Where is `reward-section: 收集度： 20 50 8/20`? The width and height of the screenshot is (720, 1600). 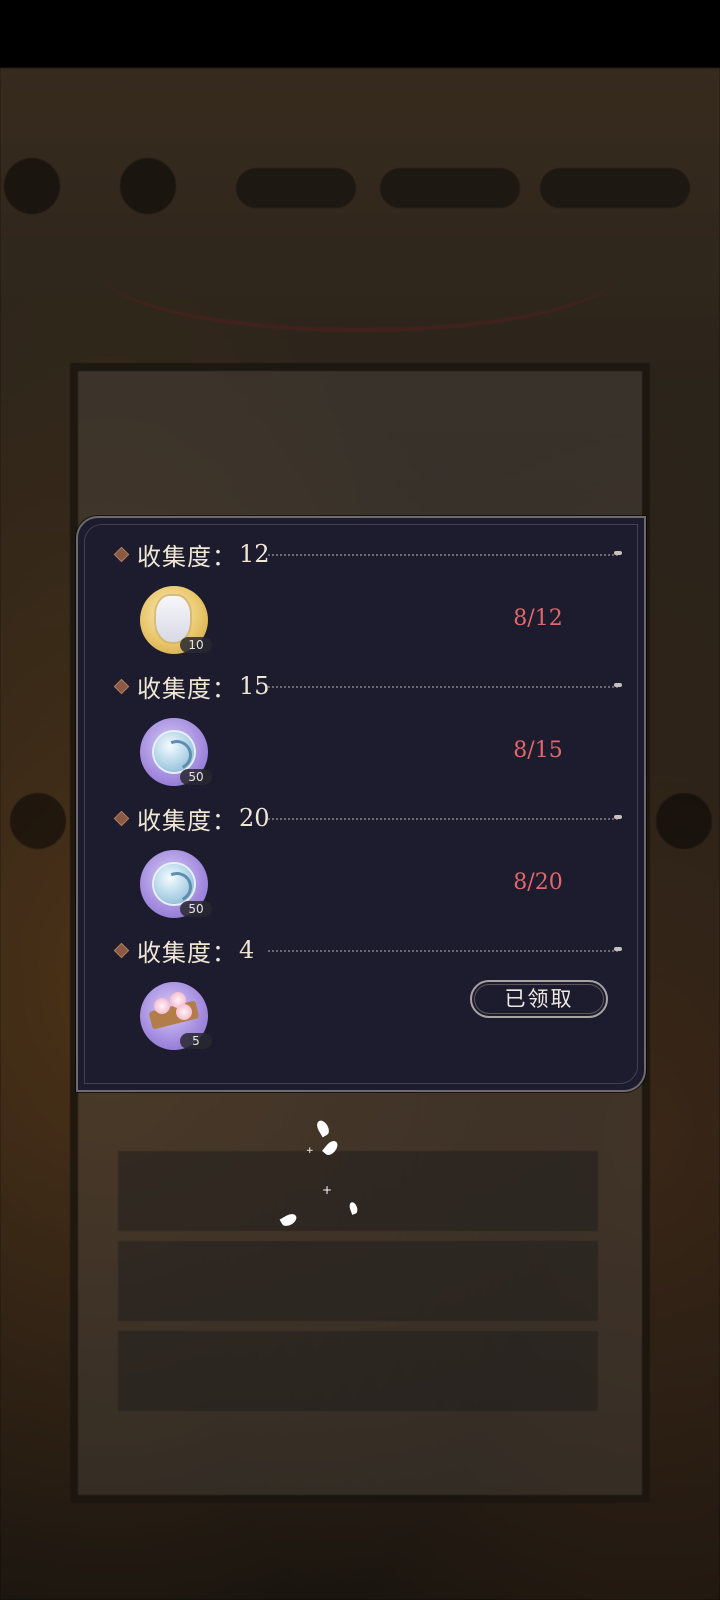
reward-section: 收集度： 20 50 8/20 is located at coordinates (363, 864).